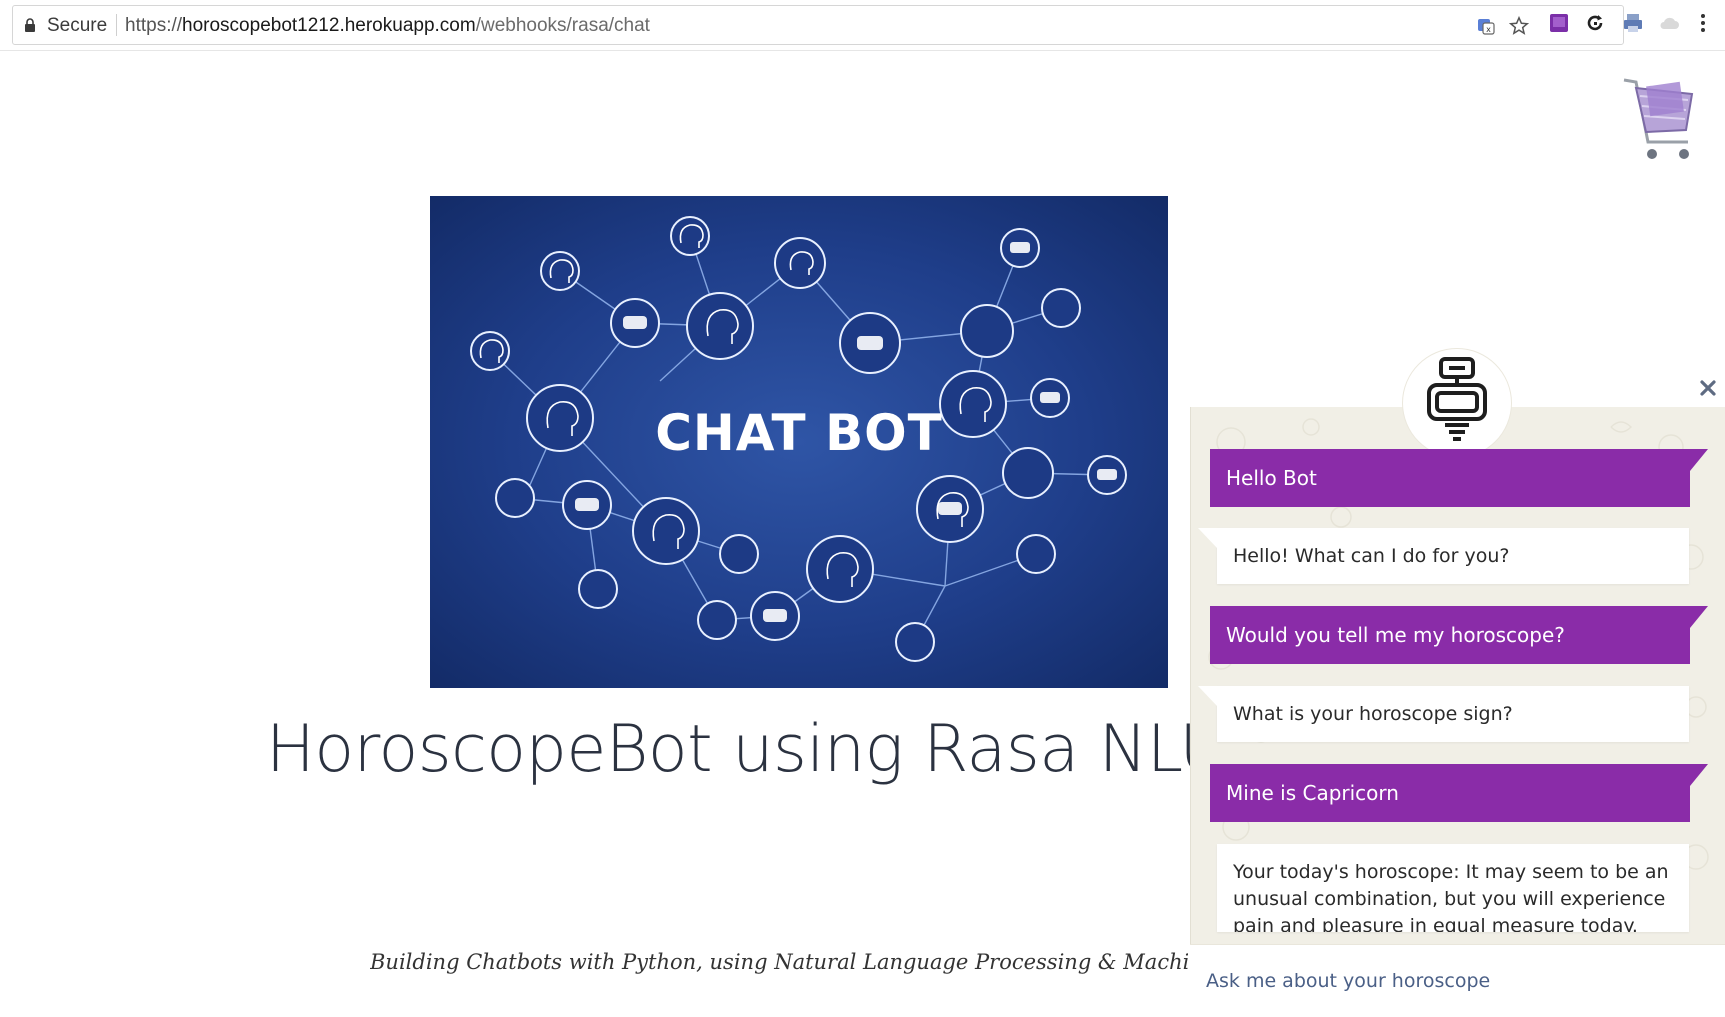 Image resolution: width=1725 pixels, height=1017 pixels. What do you see at coordinates (1703, 23) in the screenshot?
I see `kebab-menu-icon` at bounding box center [1703, 23].